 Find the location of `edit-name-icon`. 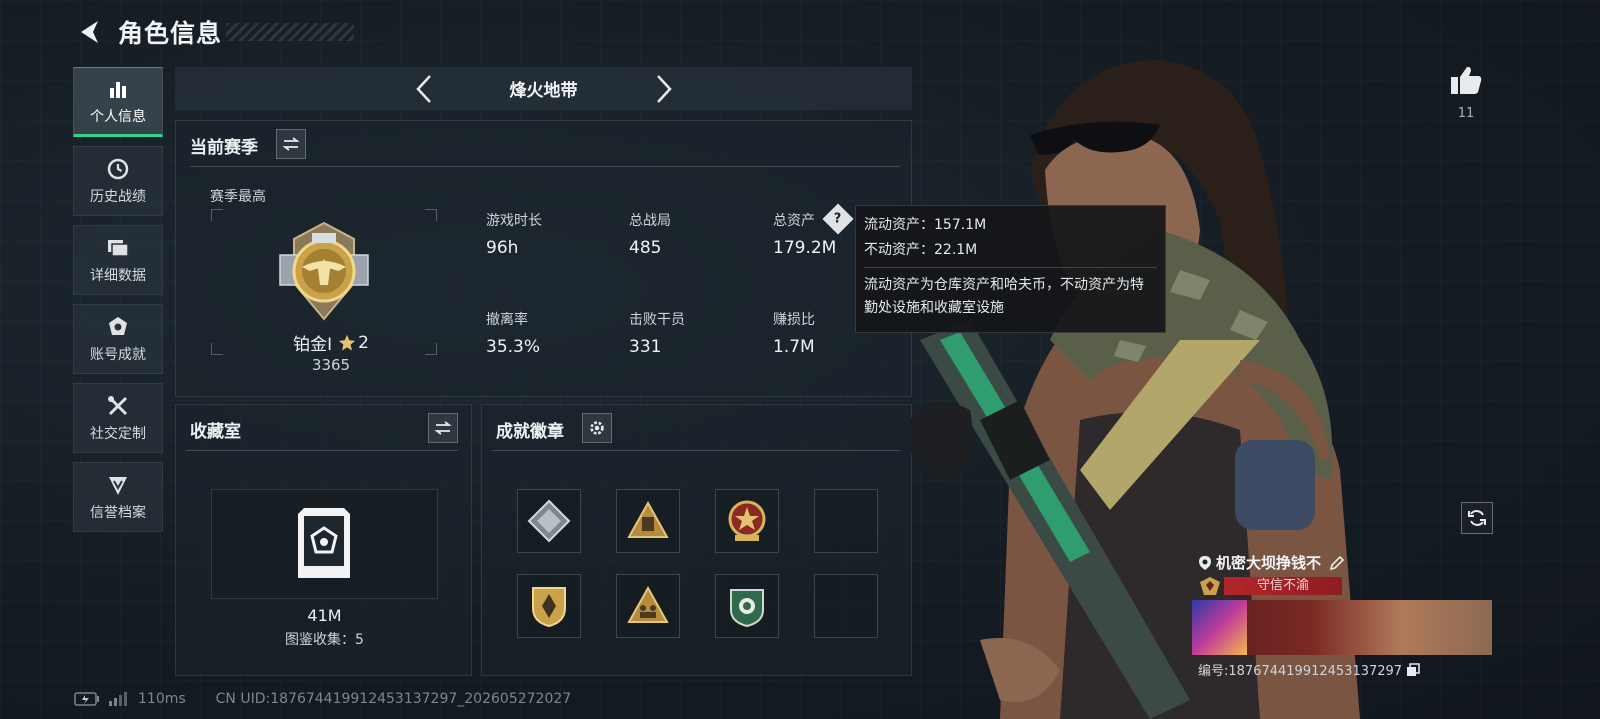

edit-name-icon is located at coordinates (1337, 563).